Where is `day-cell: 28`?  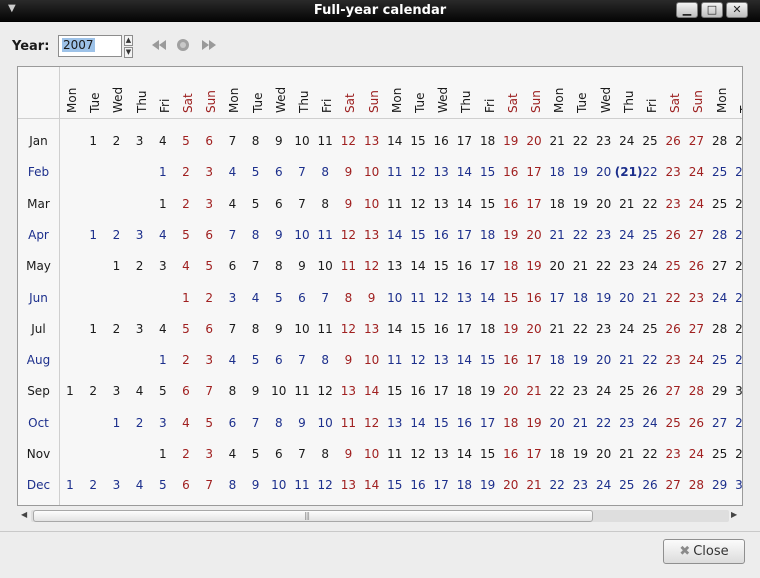 day-cell: 28 is located at coordinates (736, 266).